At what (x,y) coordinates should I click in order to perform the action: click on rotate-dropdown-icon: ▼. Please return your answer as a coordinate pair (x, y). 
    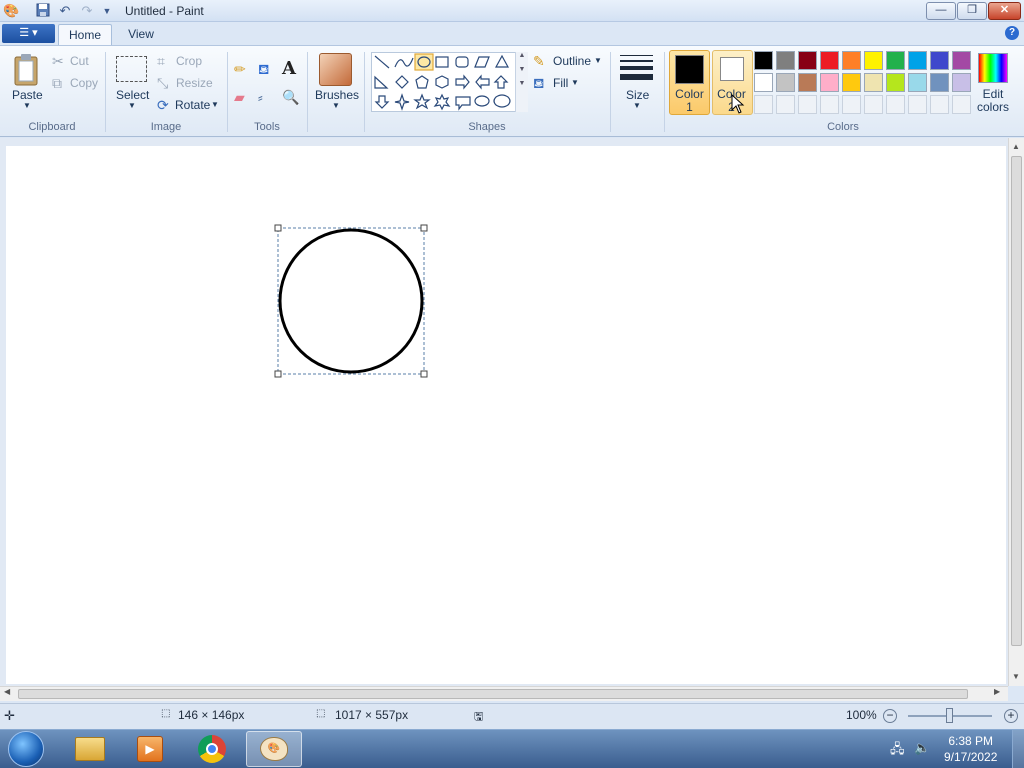
    Looking at the image, I should click on (215, 104).